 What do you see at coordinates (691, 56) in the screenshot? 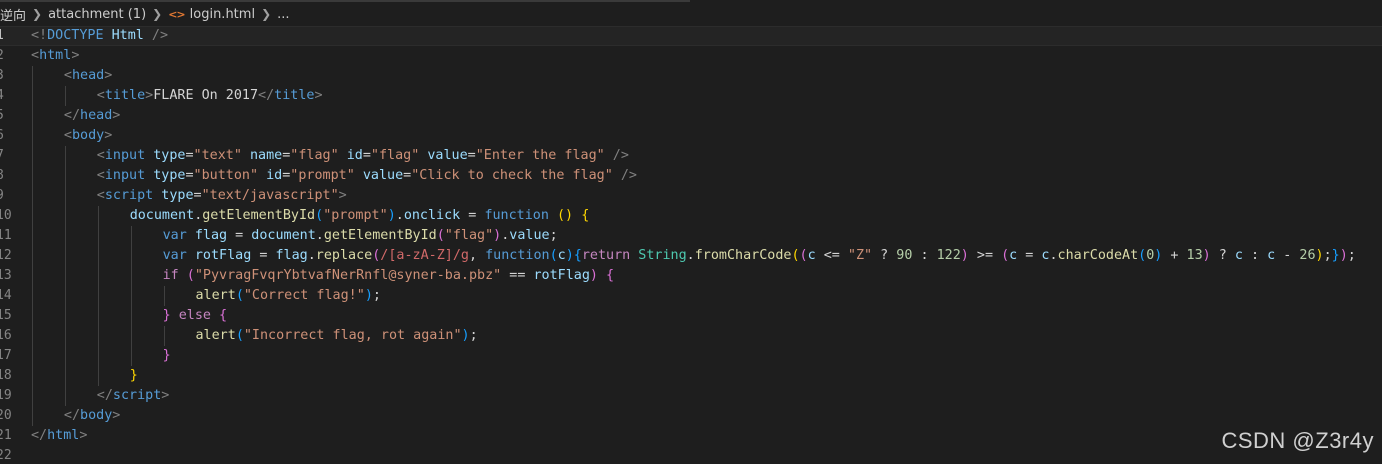
I see `code-line: 2 <html>` at bounding box center [691, 56].